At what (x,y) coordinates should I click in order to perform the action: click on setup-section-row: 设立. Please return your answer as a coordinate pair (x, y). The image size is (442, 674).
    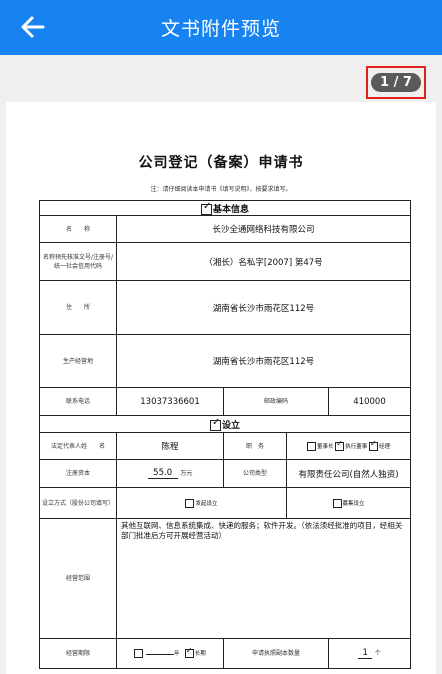
    Looking at the image, I should click on (225, 424).